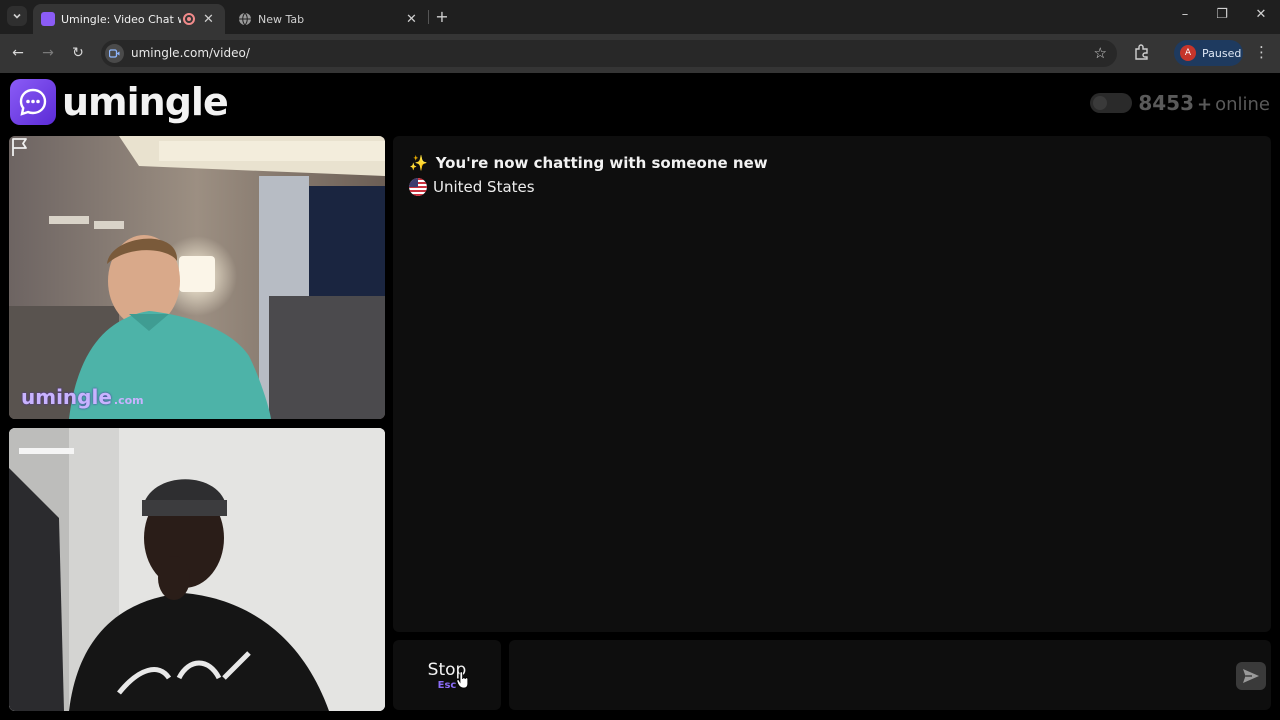  I want to click on brand-logo: umingle, so click(119, 102).